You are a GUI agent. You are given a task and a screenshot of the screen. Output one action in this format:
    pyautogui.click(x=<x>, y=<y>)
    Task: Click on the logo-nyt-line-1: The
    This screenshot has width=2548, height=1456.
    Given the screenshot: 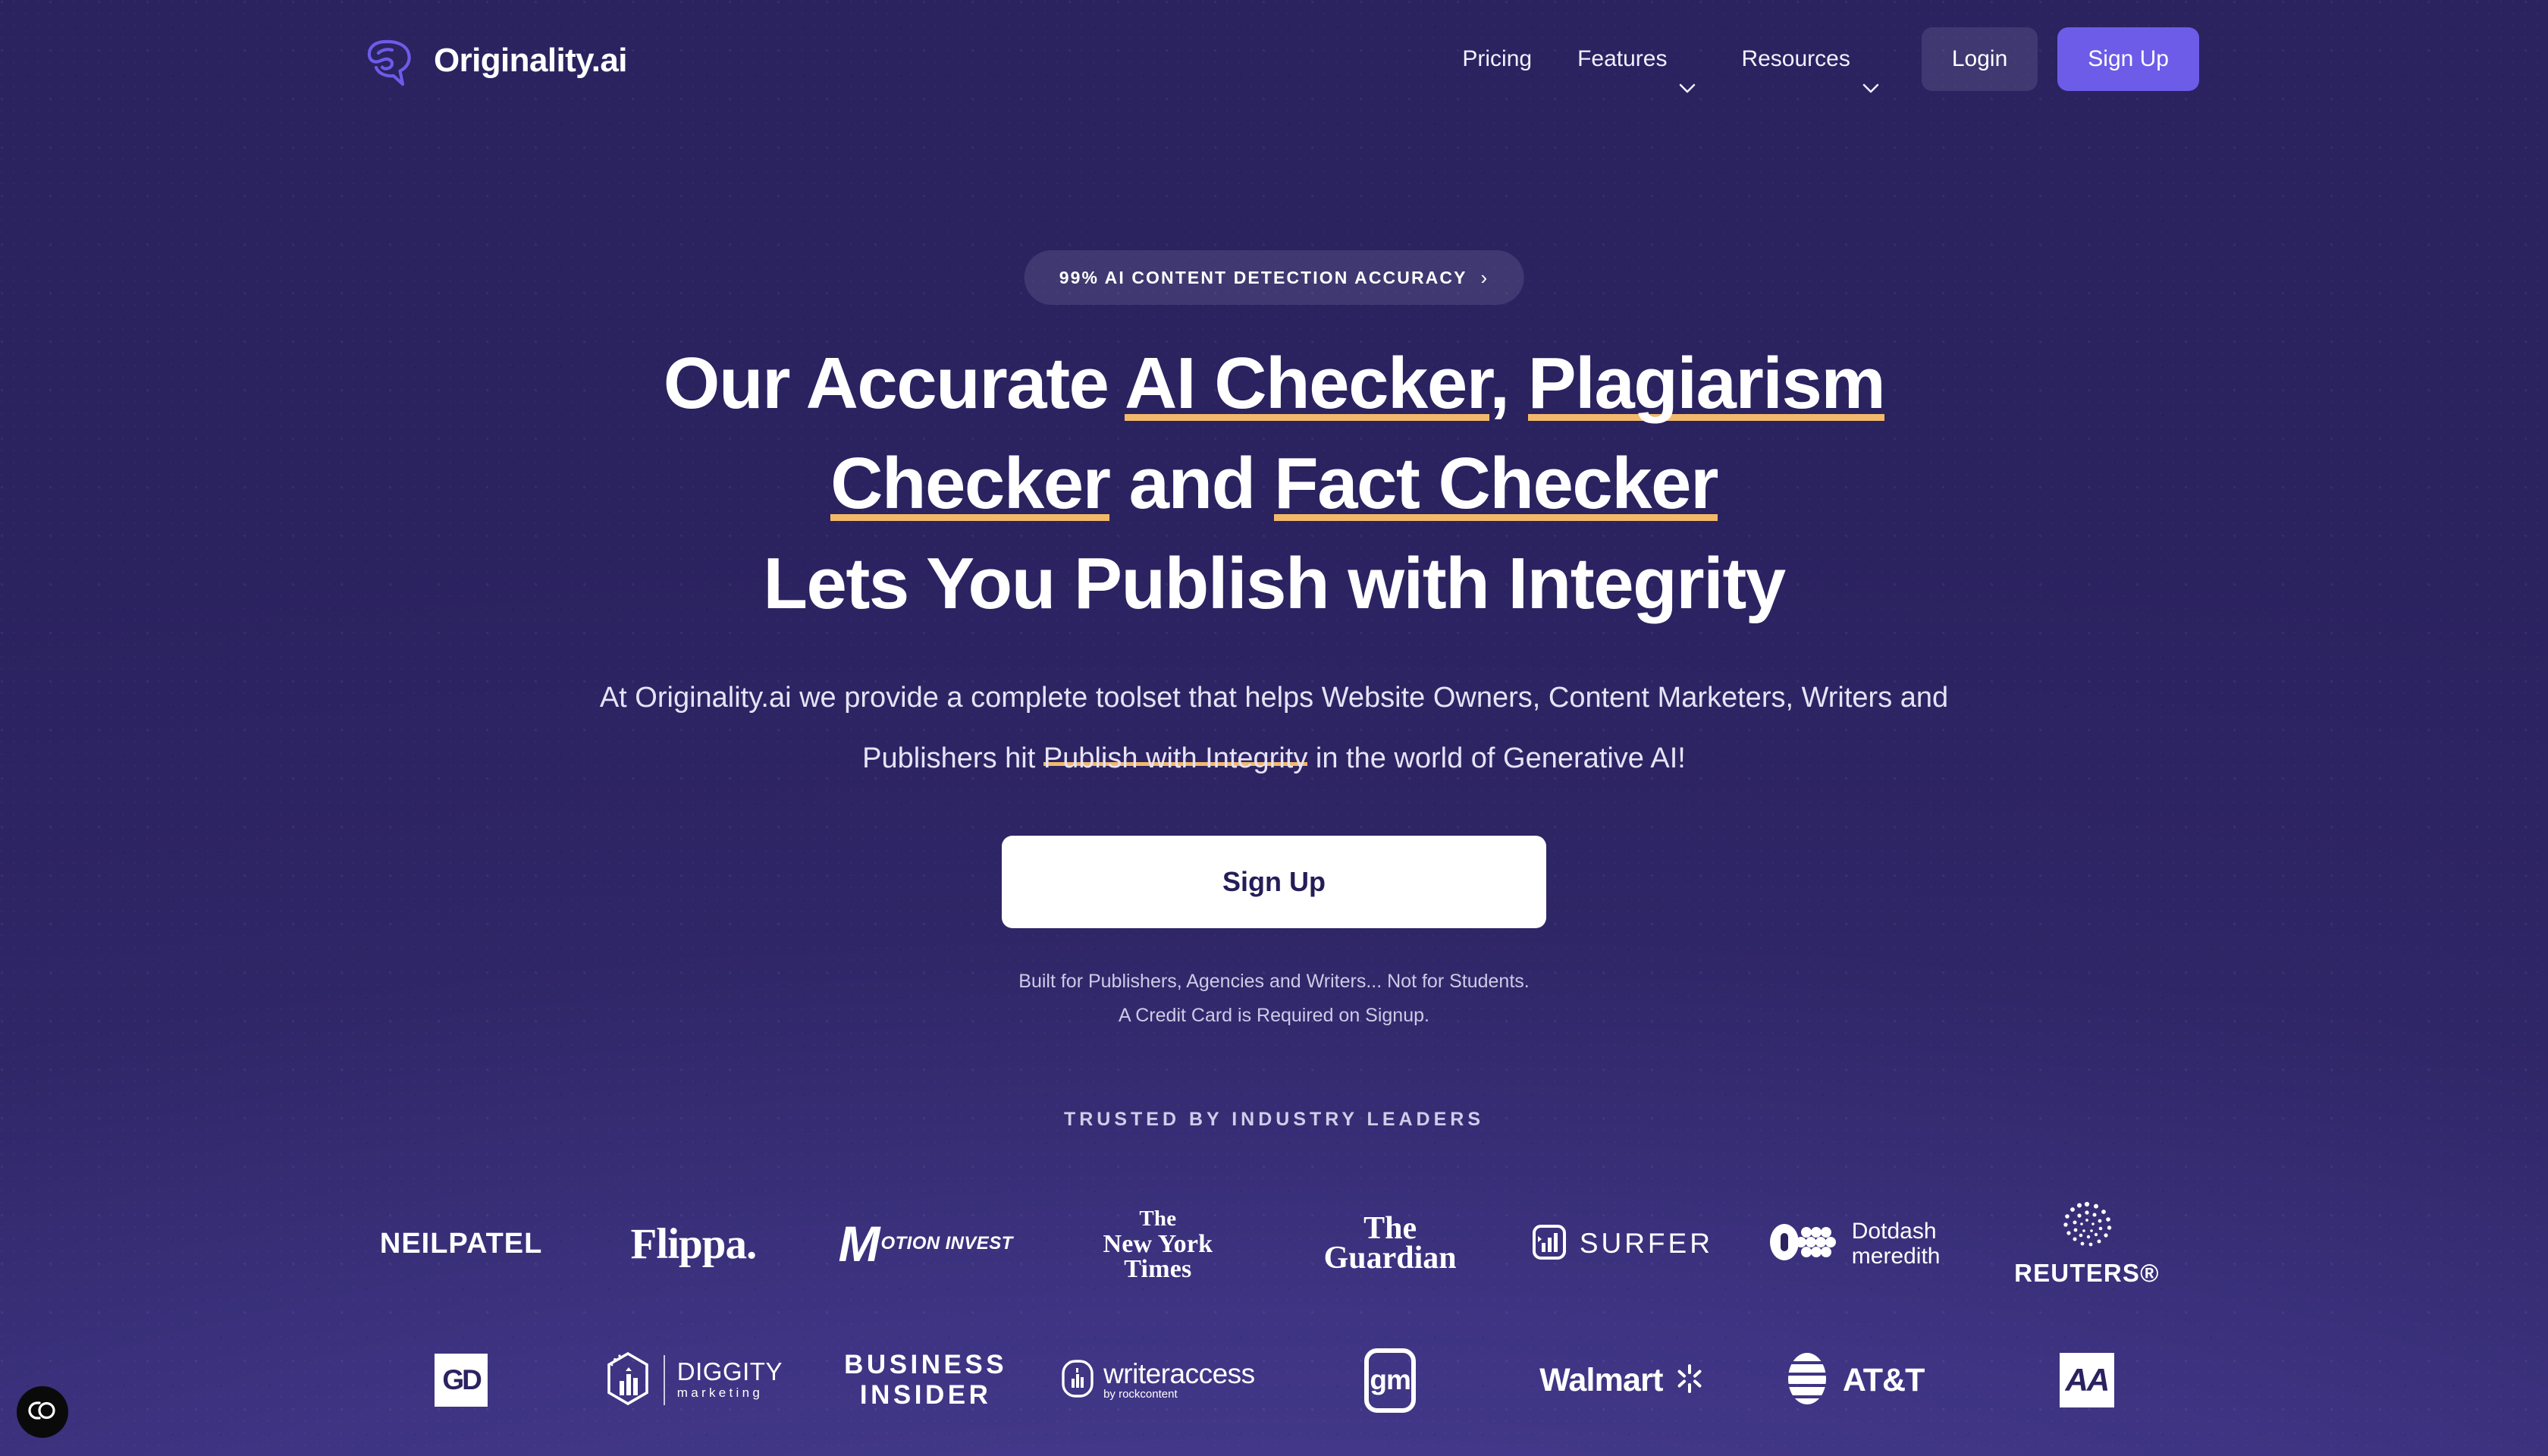 What is the action you would take?
    pyautogui.click(x=1158, y=1218)
    